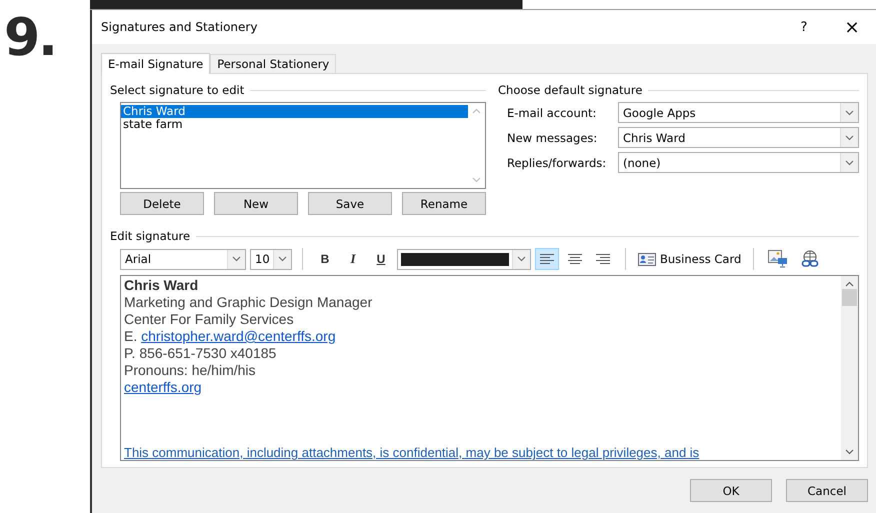 Image resolution: width=876 pixels, height=513 pixels. I want to click on format-button: I, so click(353, 259).